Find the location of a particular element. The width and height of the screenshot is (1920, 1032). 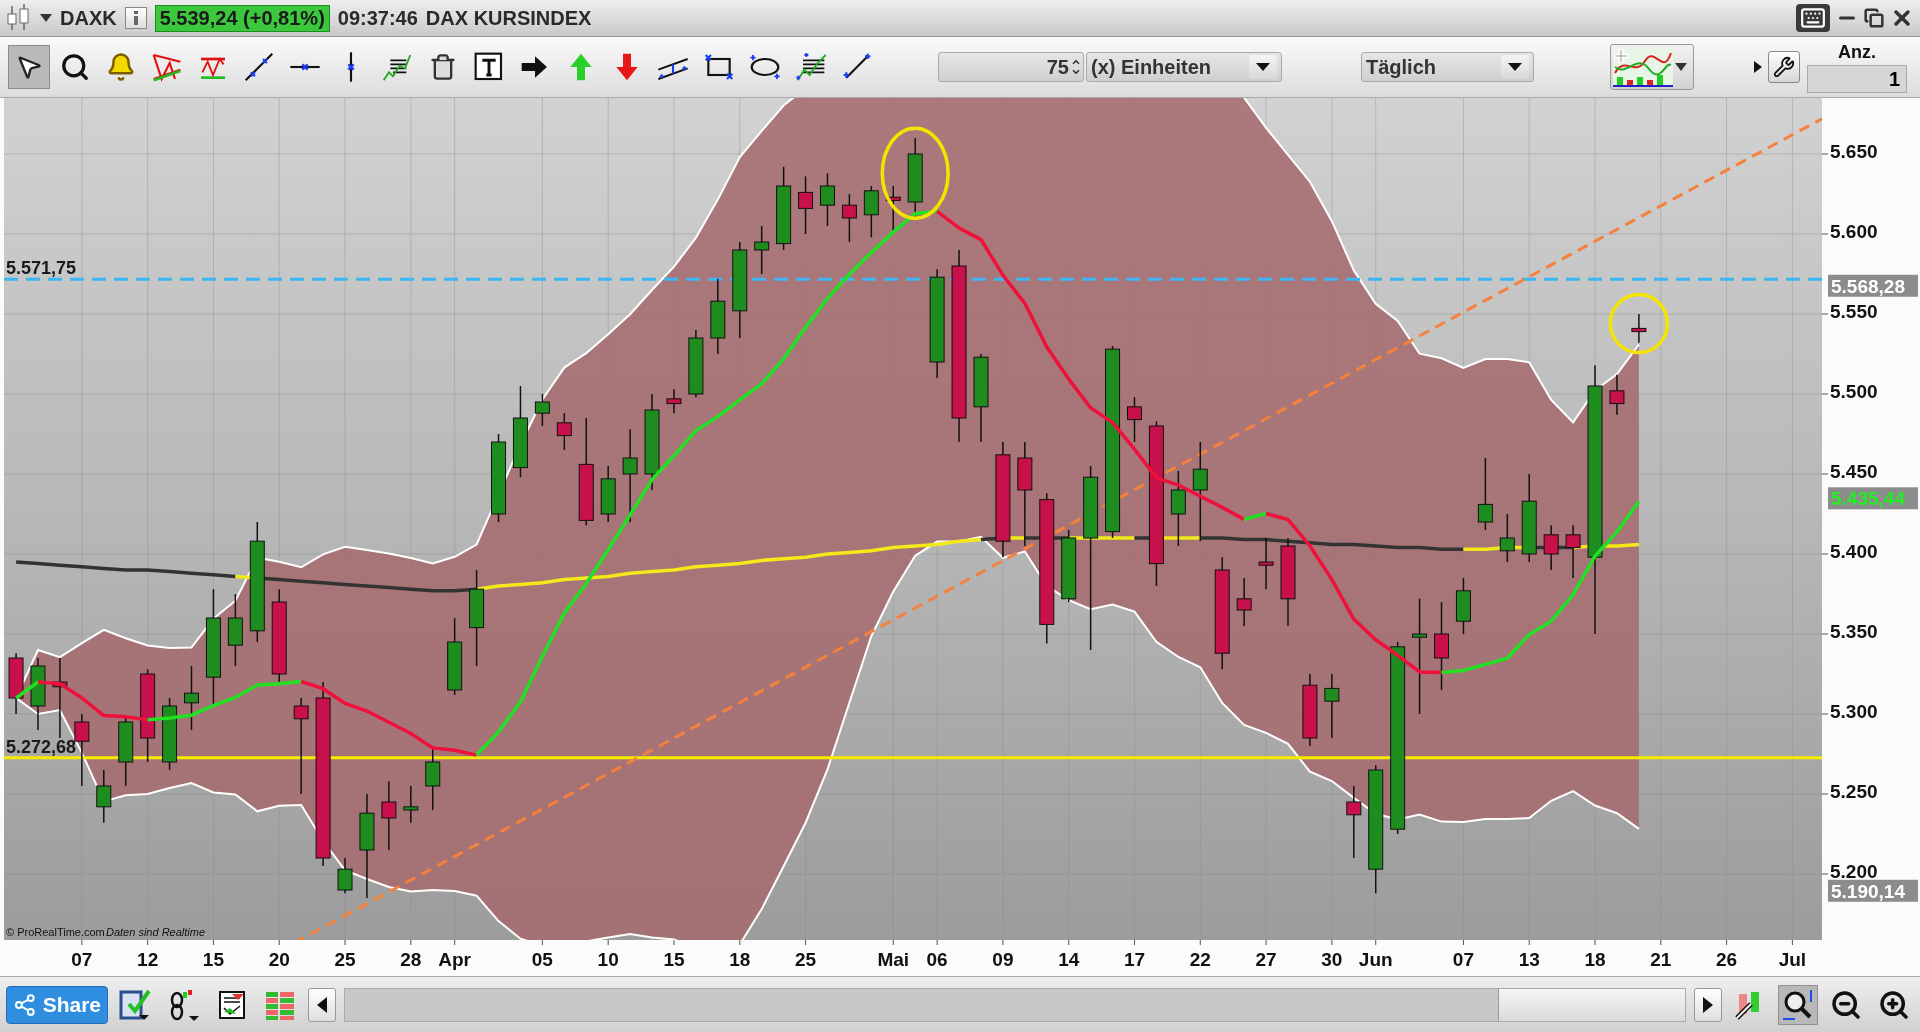

left-triangle-icon is located at coordinates (322, 1004).